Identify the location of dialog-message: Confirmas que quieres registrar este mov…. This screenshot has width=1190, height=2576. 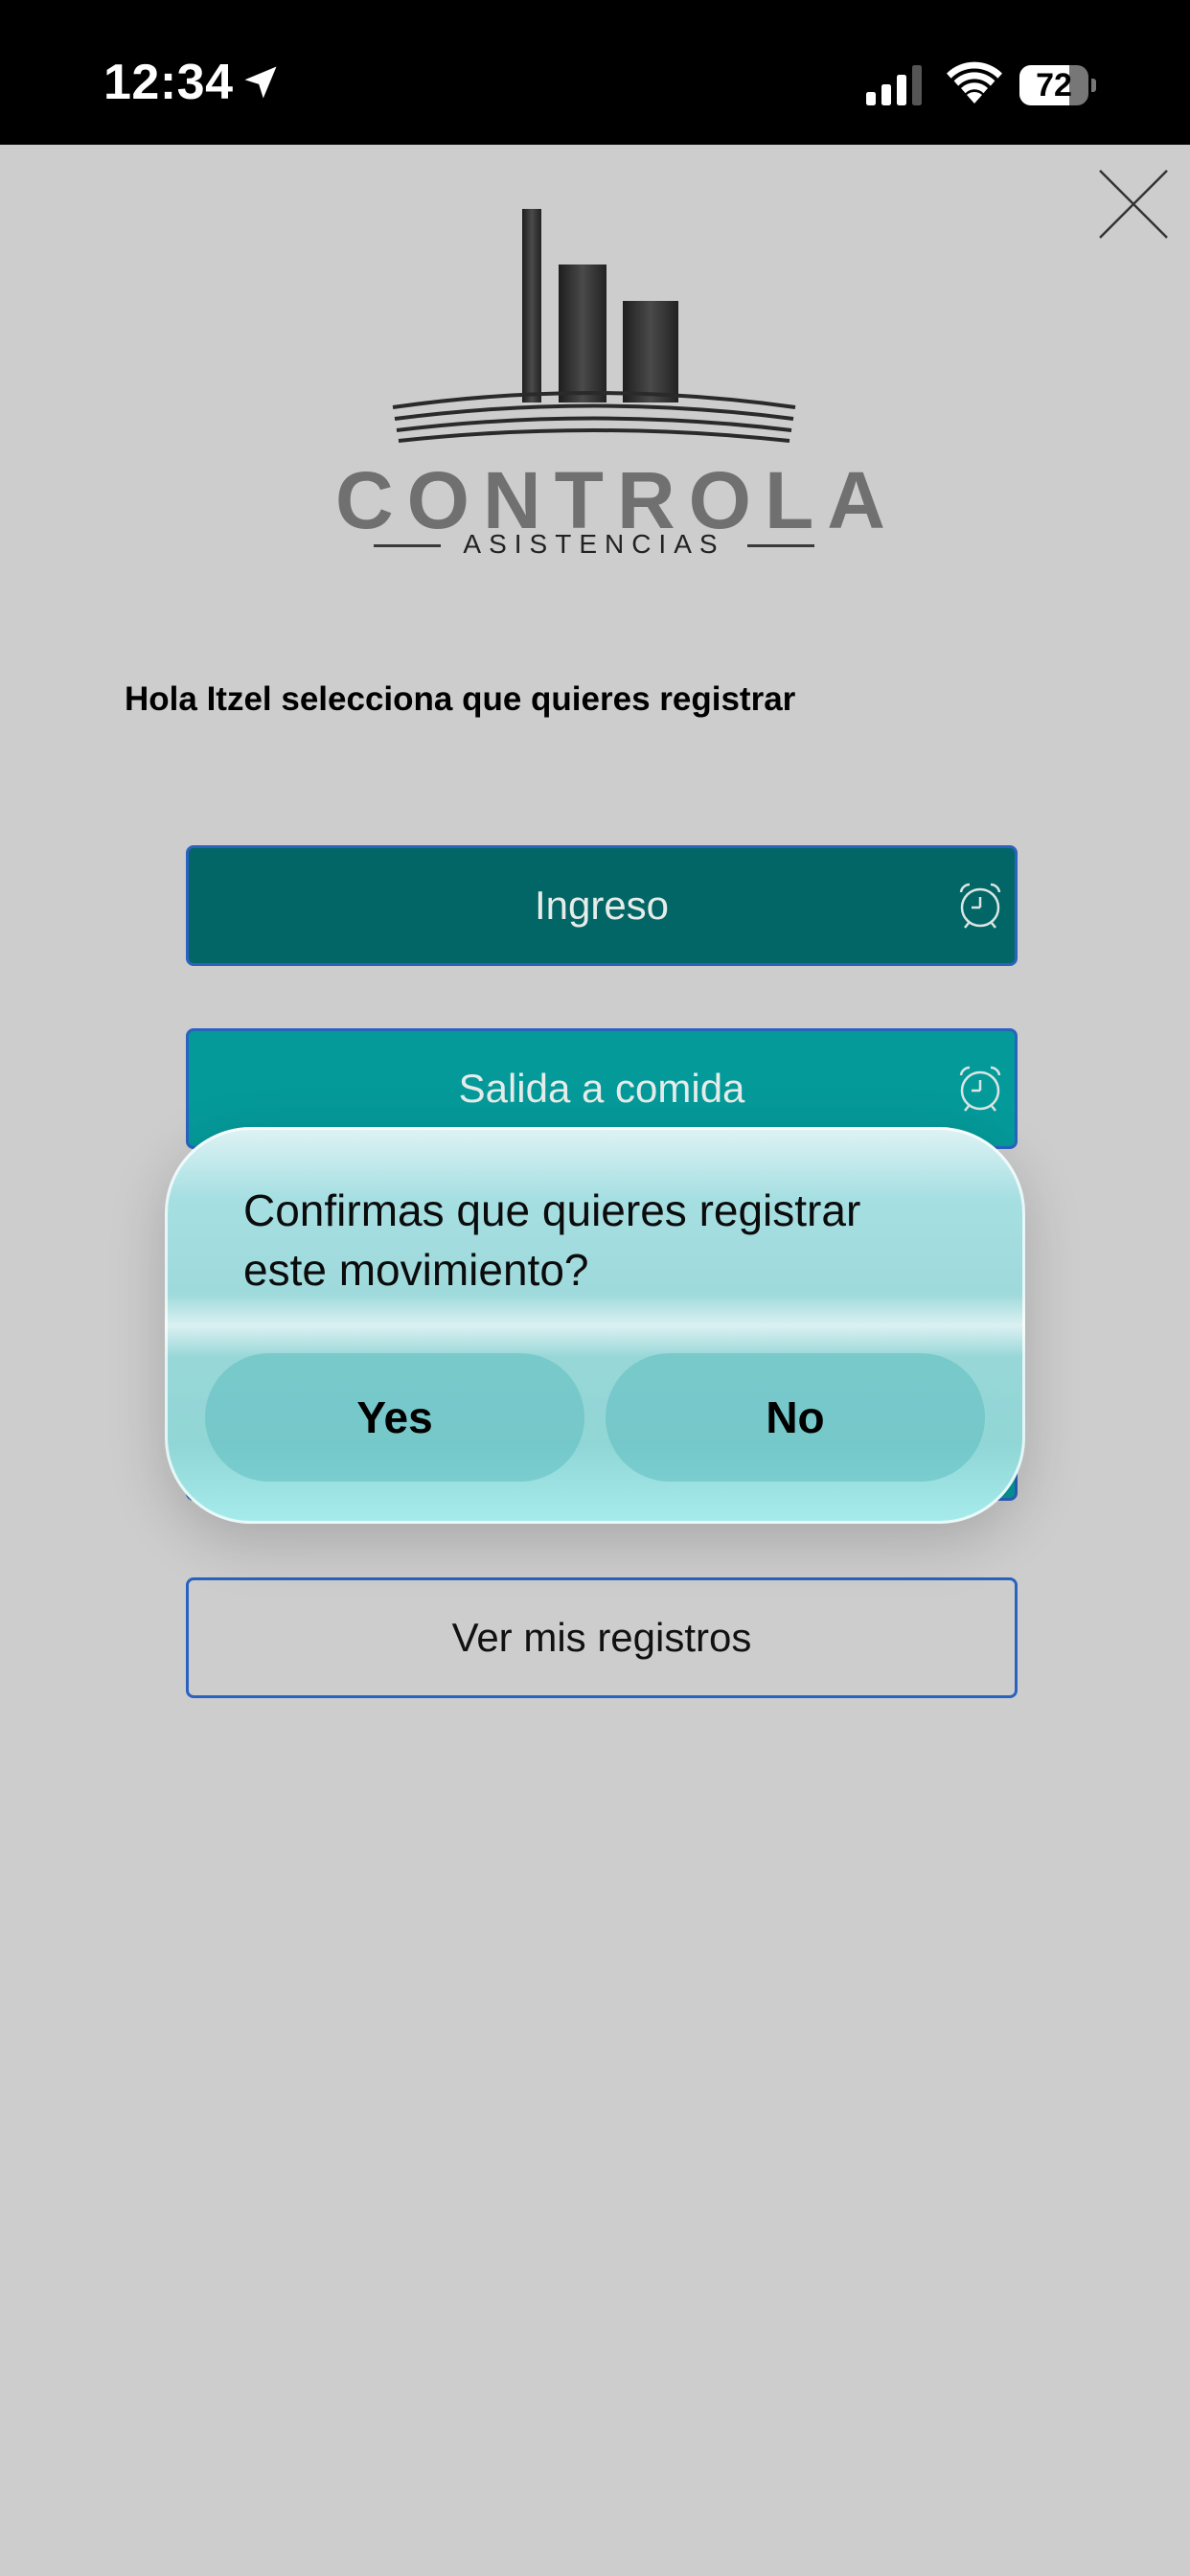
(552, 1240).